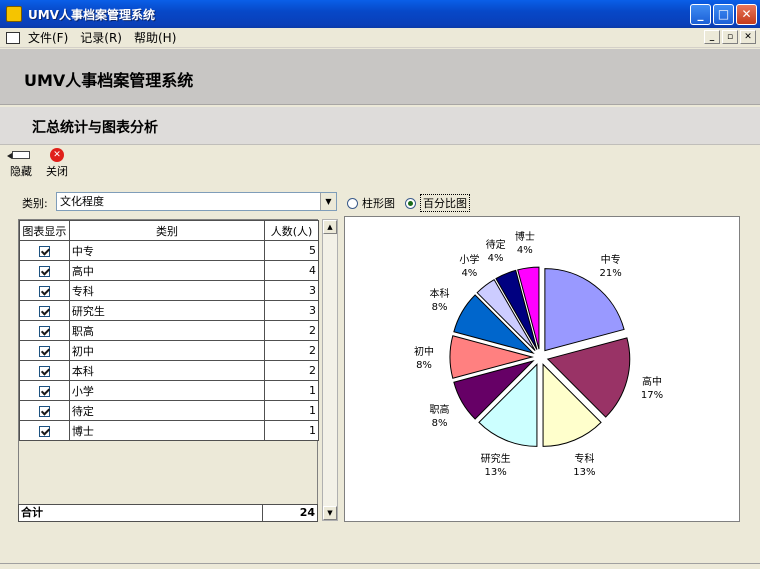  What do you see at coordinates (730, 37) in the screenshot?
I see `child-restore-button: ▫` at bounding box center [730, 37].